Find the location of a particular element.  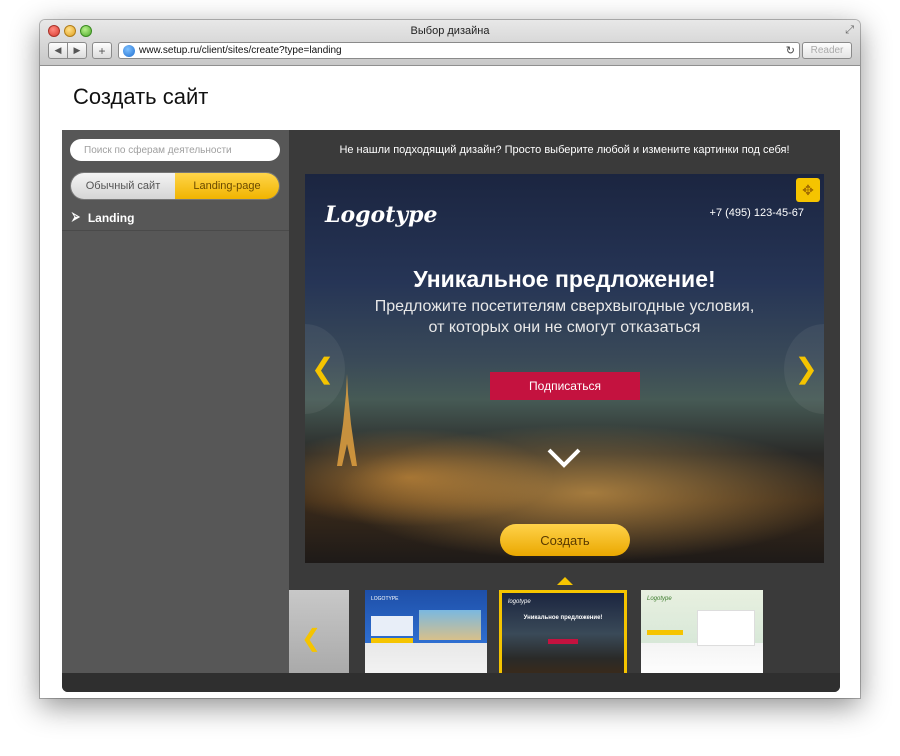

thumbnail-image is located at coordinates (450, 625).